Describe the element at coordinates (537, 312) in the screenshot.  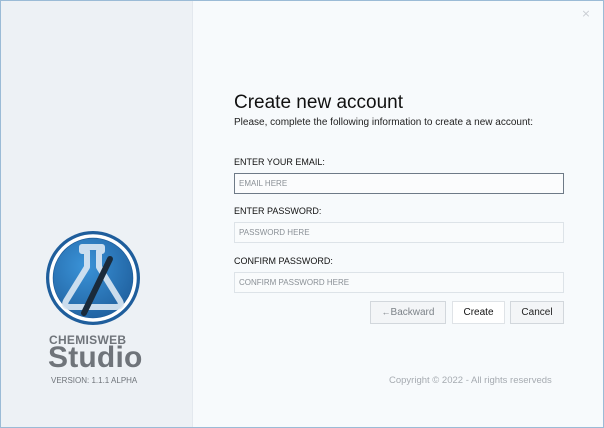
I see `cancel-button: Cancel` at that location.